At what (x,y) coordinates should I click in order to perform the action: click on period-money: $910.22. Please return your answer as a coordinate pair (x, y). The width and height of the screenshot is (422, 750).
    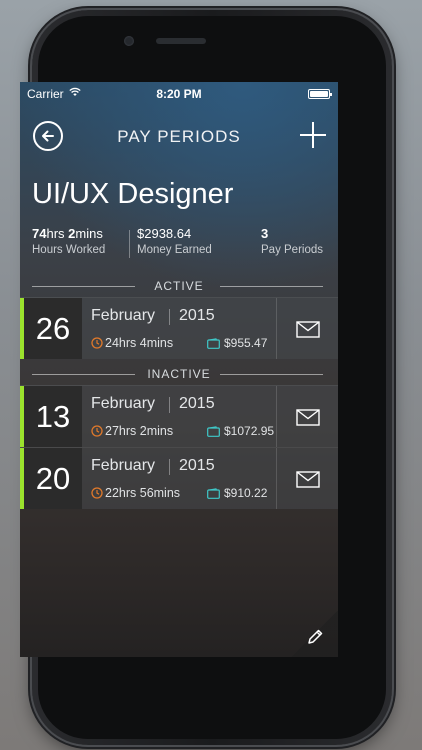
    Looking at the image, I should click on (237, 493).